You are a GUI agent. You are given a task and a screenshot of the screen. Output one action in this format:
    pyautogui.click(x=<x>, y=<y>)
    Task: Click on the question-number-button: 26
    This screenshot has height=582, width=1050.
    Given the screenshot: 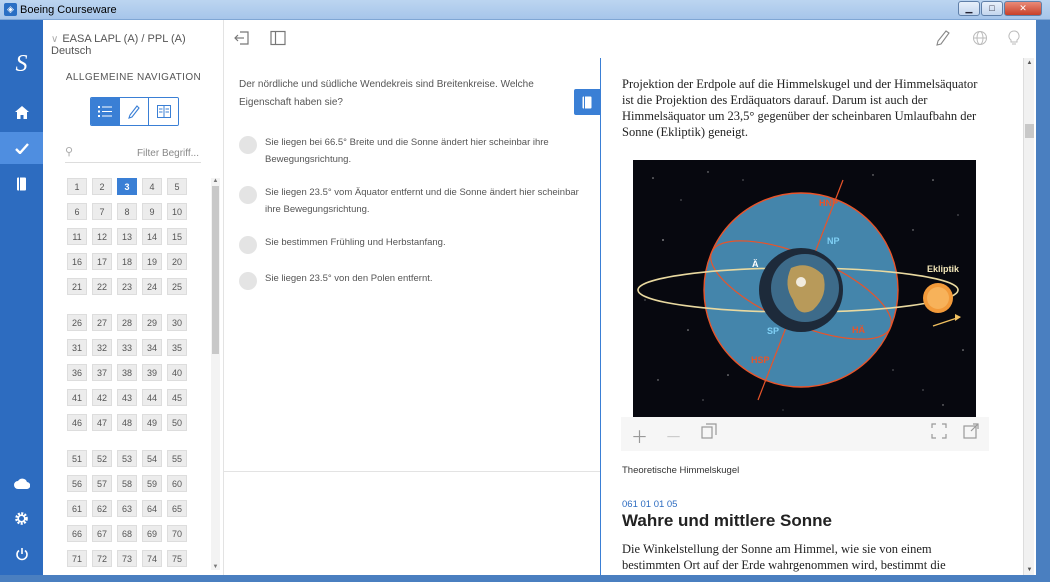 What is the action you would take?
    pyautogui.click(x=77, y=322)
    